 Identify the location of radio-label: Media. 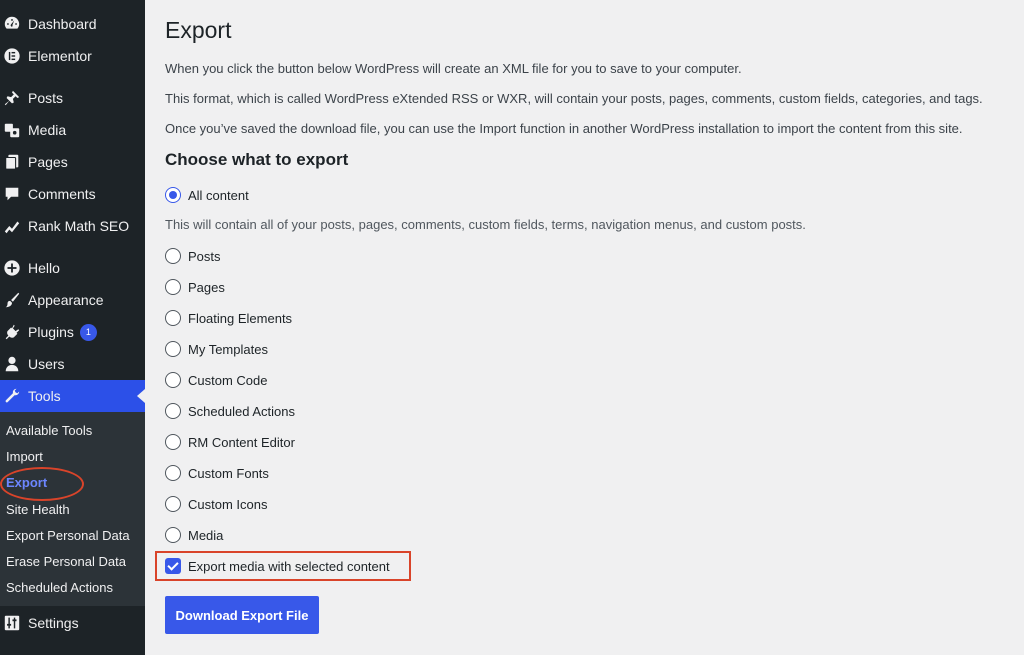
(206, 535).